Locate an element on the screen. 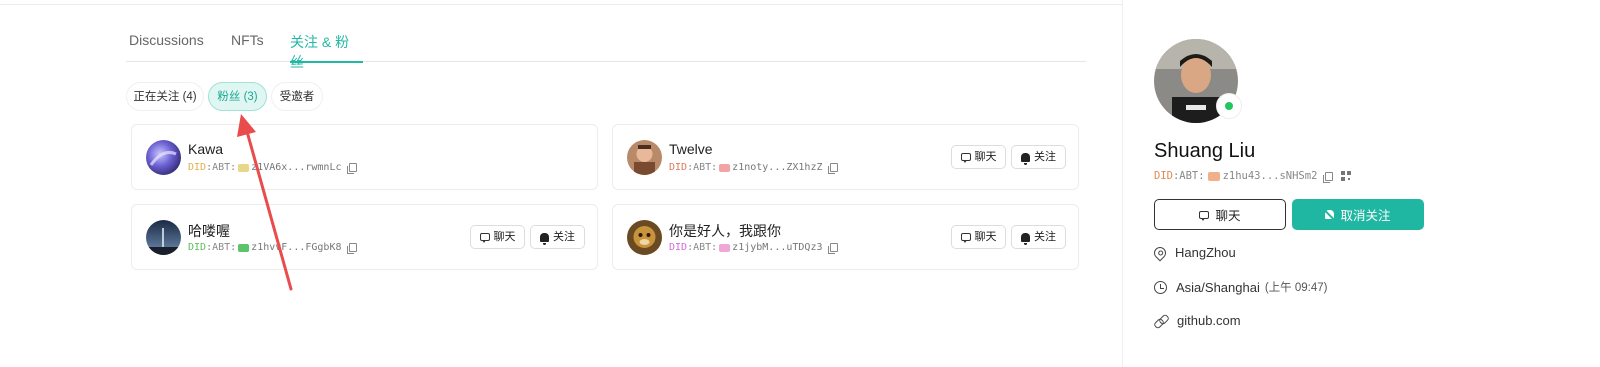  profile-link: github.com is located at coordinates (1197, 320).